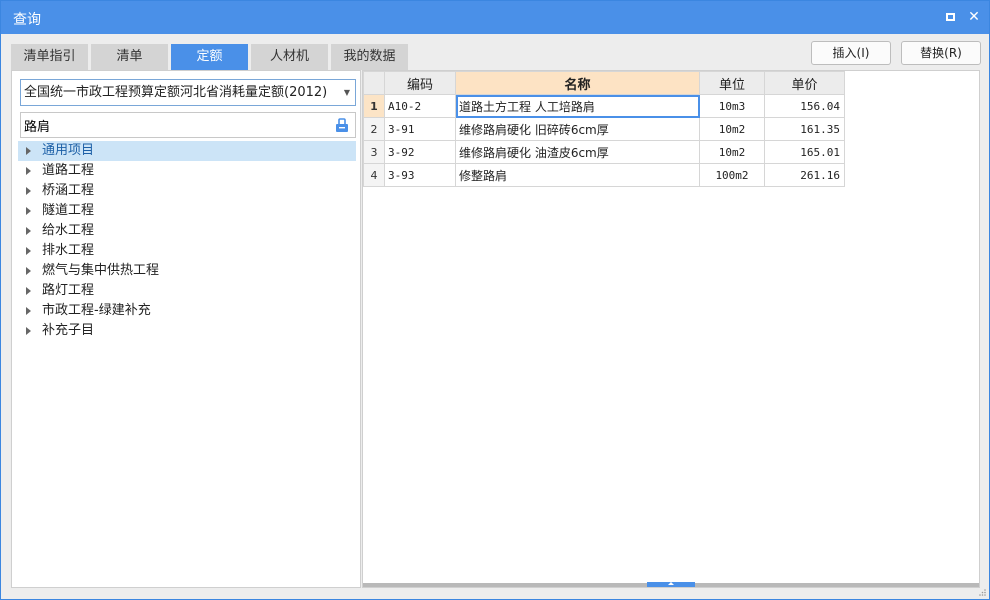 This screenshot has height=600, width=990. What do you see at coordinates (187, 231) in the screenshot?
I see `tree-item: 给水工程` at bounding box center [187, 231].